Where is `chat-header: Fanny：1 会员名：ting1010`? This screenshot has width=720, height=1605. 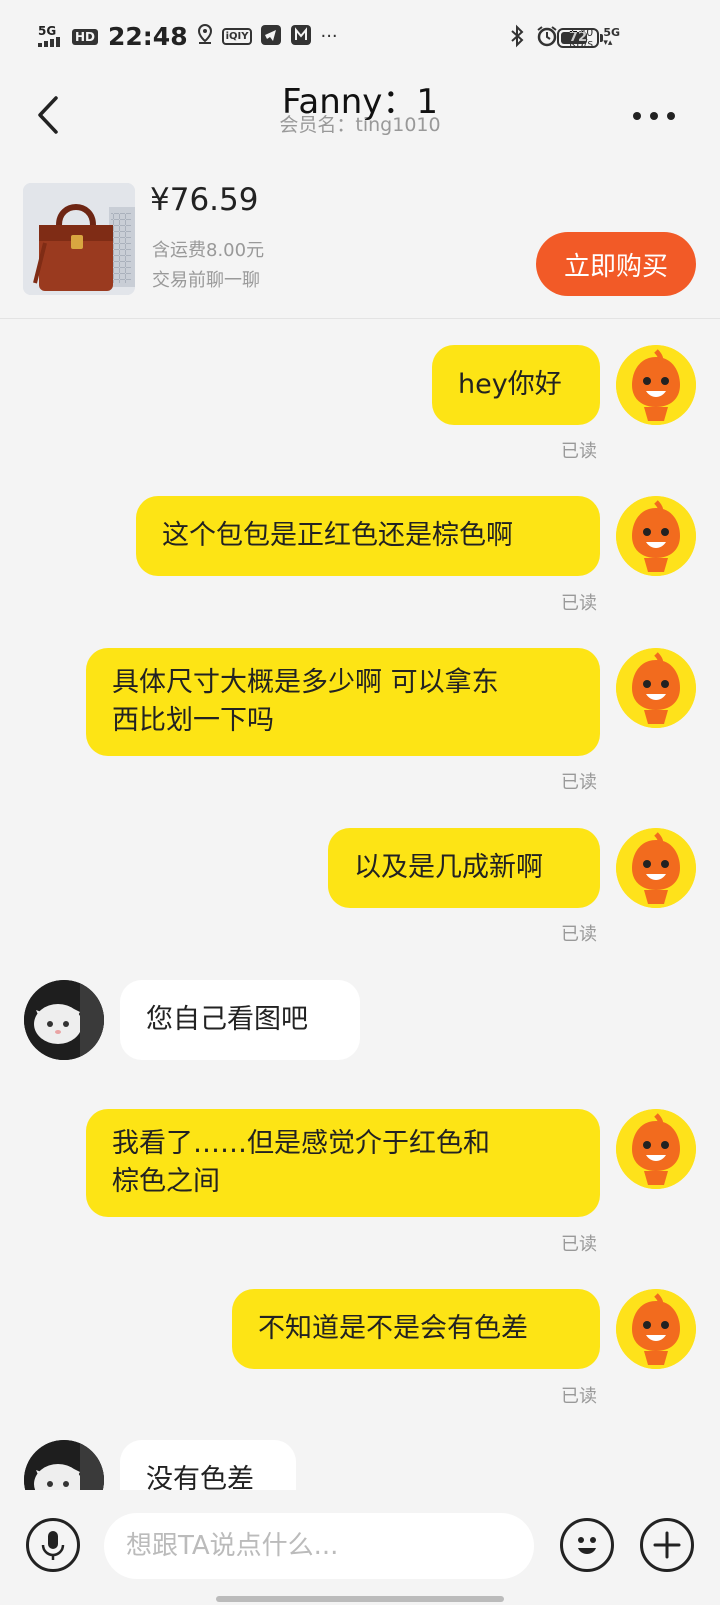 chat-header: Fanny：1 会员名：ting1010 is located at coordinates (360, 115).